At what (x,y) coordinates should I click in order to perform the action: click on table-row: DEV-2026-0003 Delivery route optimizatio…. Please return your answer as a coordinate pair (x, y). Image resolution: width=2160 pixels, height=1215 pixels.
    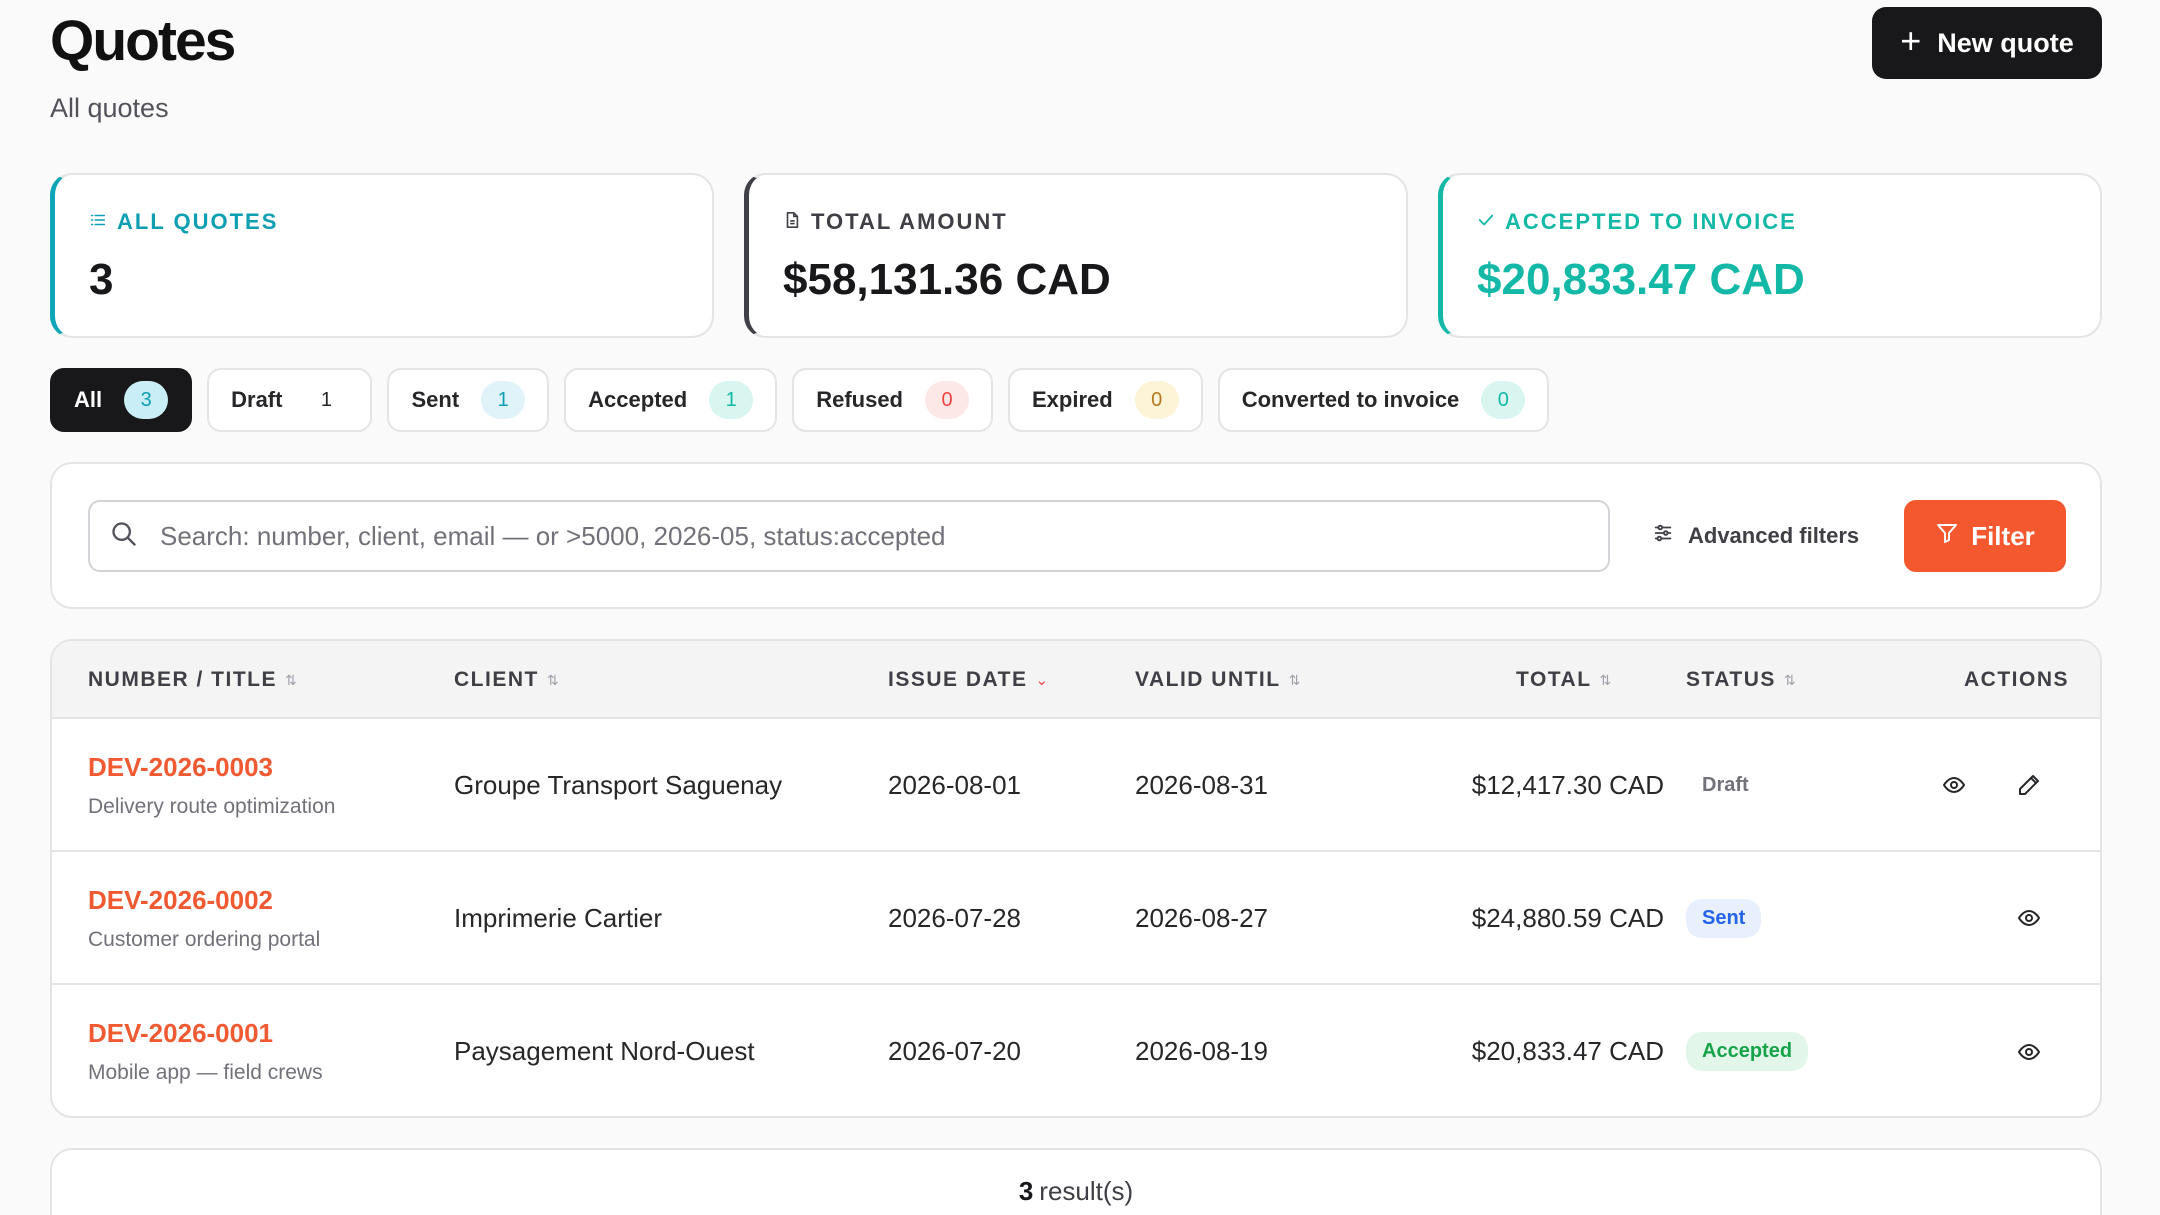
    Looking at the image, I should click on (1076, 785).